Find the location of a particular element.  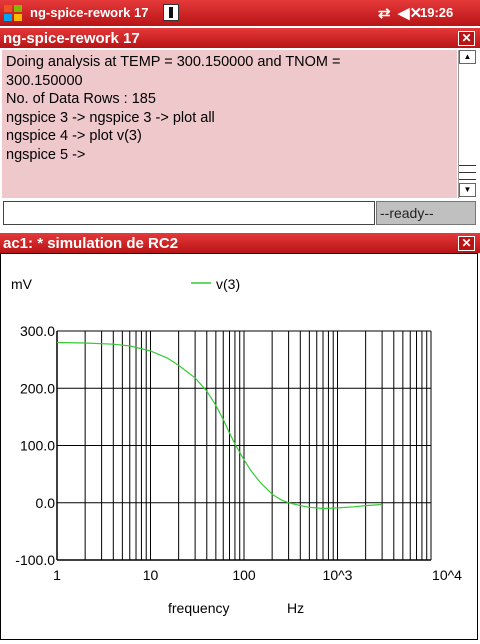

console-line: ngspice 4 -> plot v(3) is located at coordinates (74, 136).